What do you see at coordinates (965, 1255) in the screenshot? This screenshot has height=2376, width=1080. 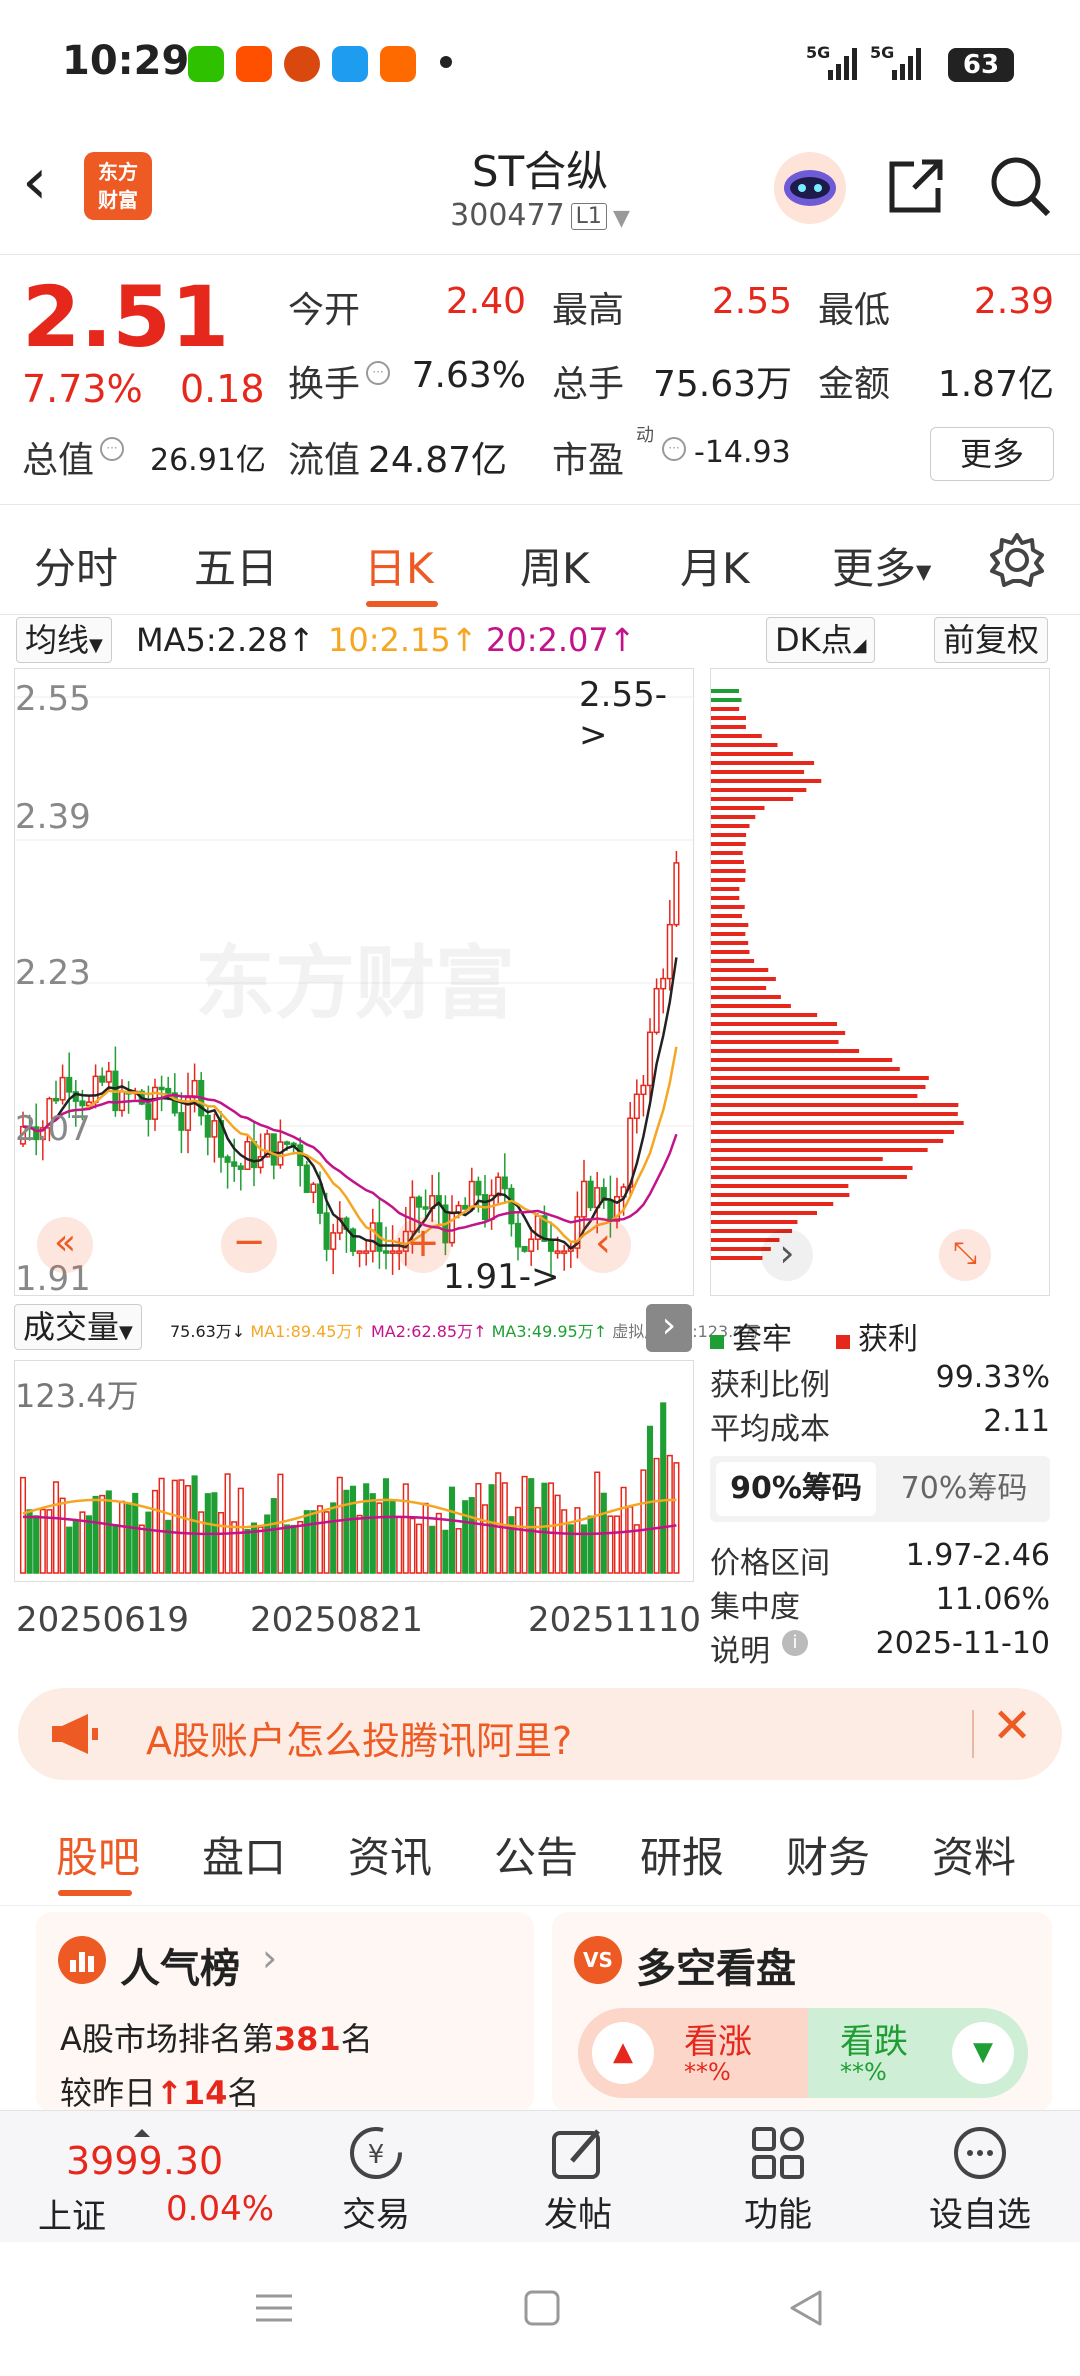 I see `expand-icon: ⤡` at bounding box center [965, 1255].